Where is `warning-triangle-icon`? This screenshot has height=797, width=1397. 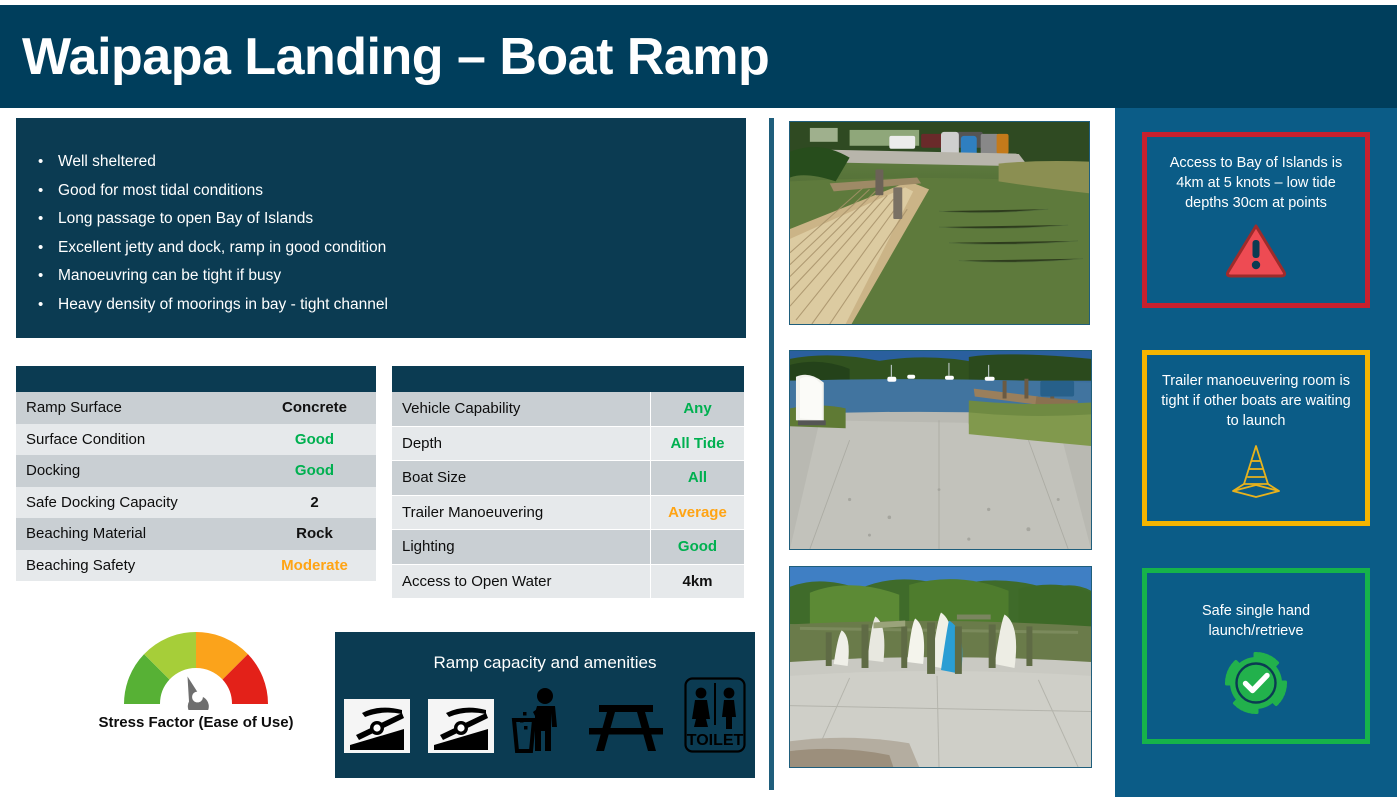 warning-triangle-icon is located at coordinates (1256, 252).